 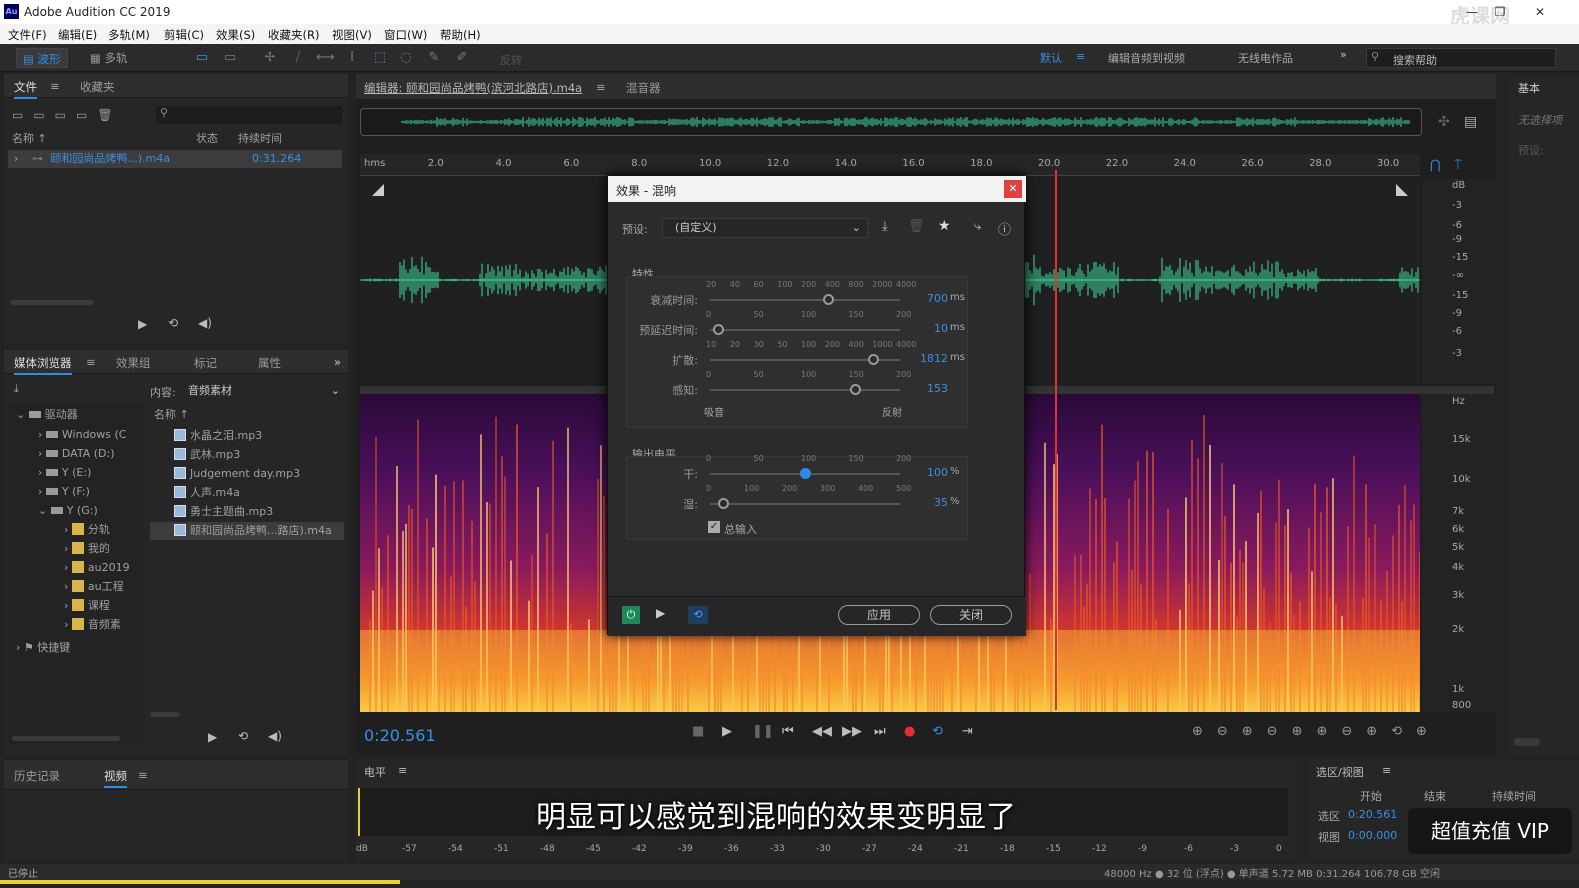 What do you see at coordinates (42, 58) in the screenshot?
I see `waveform-mode-button: ▤ 波形` at bounding box center [42, 58].